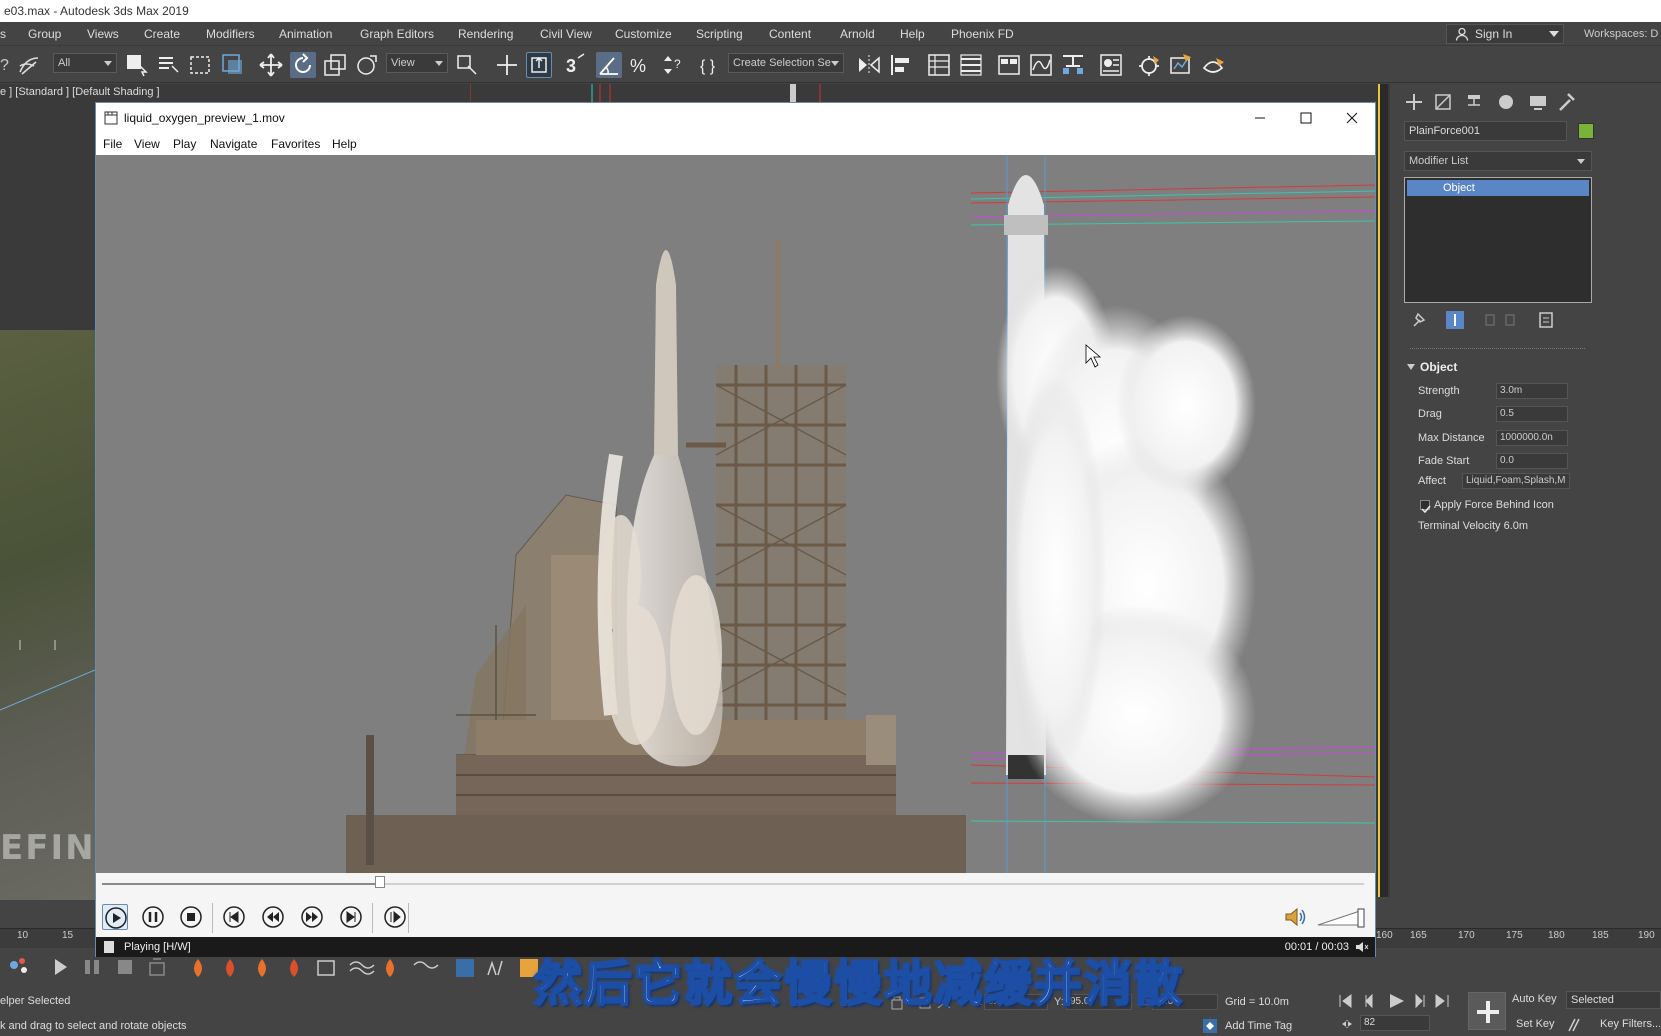  Describe the element at coordinates (1532, 461) in the screenshot. I see `fade-start-spinner: 0.0` at that location.